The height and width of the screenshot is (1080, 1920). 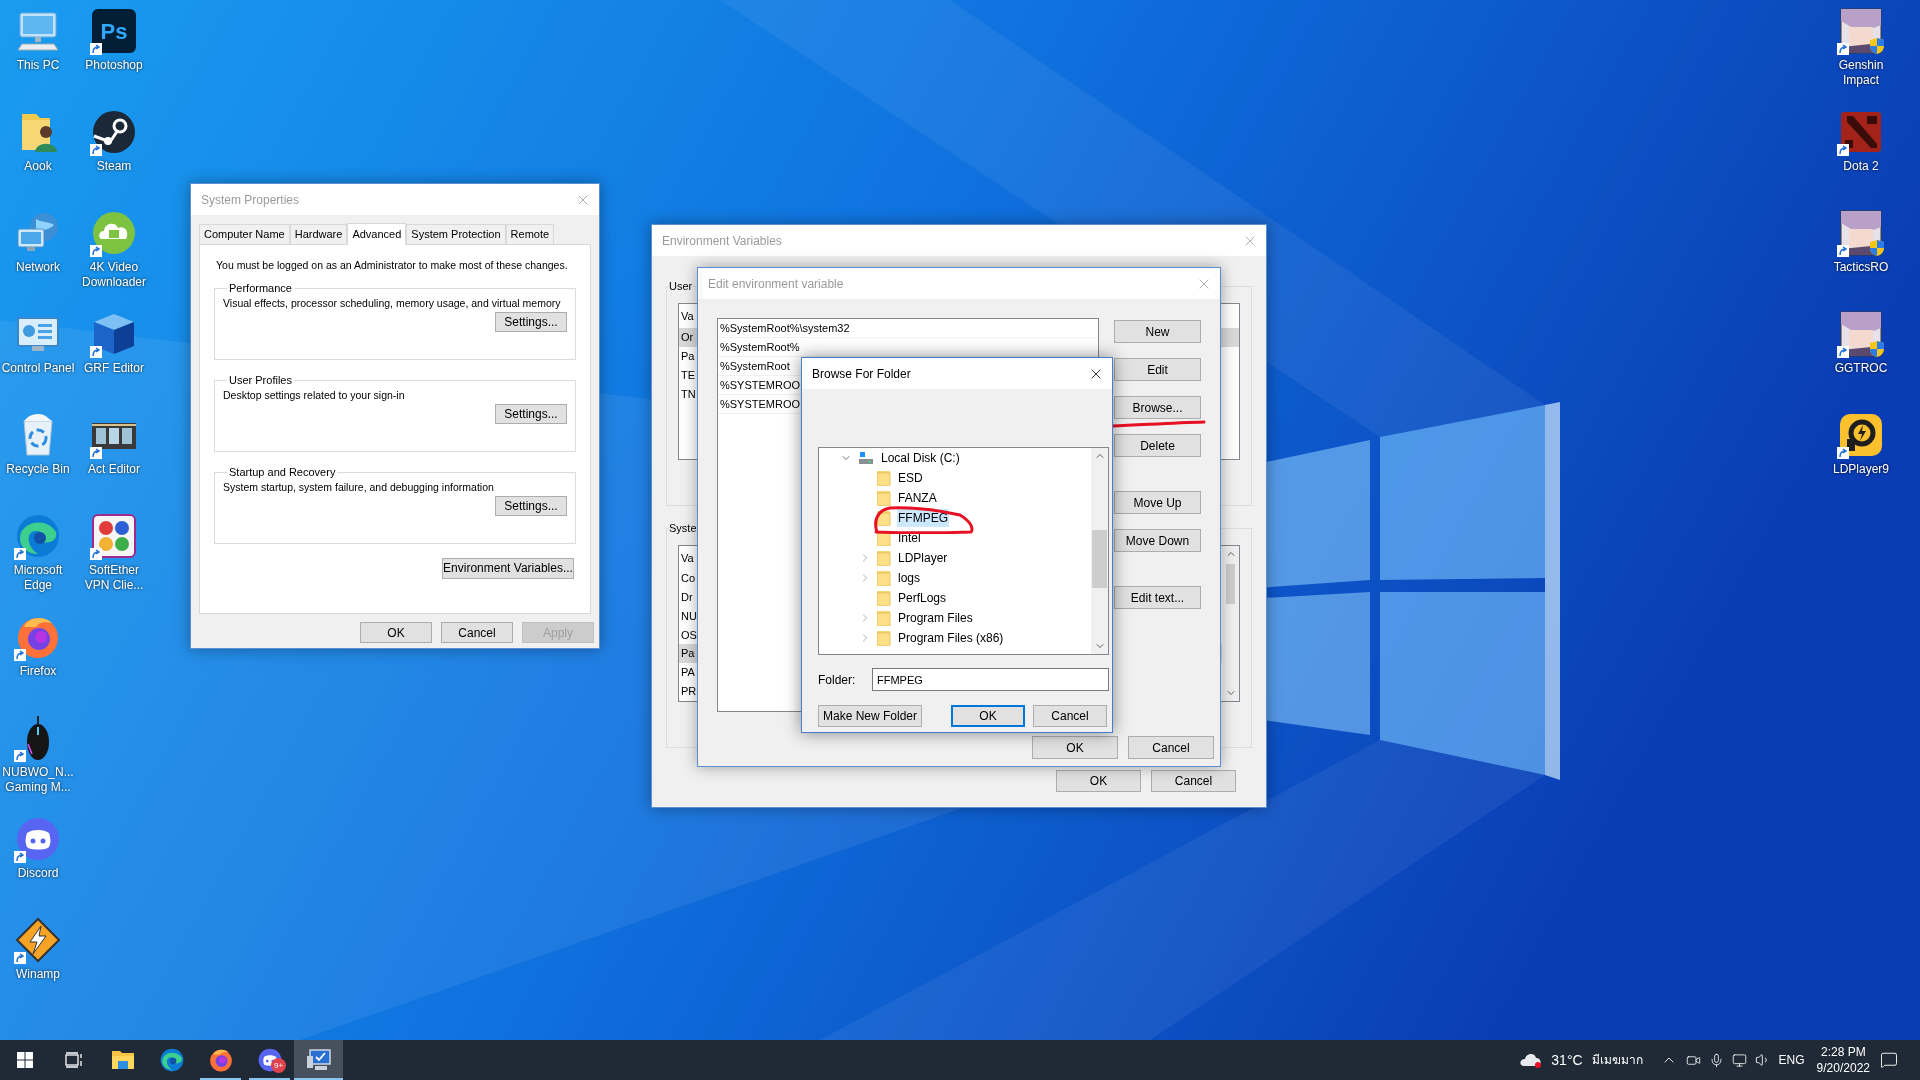 I want to click on group-title: User Profiles, so click(x=260, y=380).